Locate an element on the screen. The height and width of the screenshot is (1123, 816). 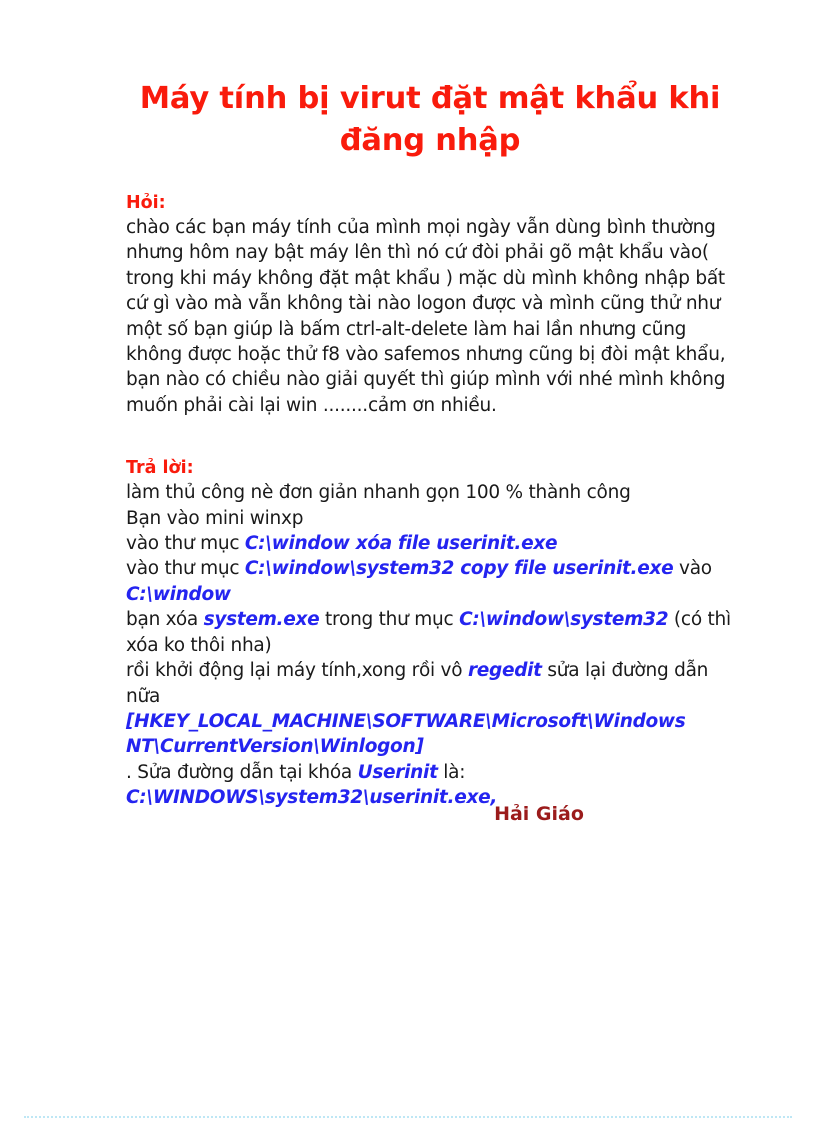
path-window-system32: C:\window\system32 is located at coordinates (564, 620).